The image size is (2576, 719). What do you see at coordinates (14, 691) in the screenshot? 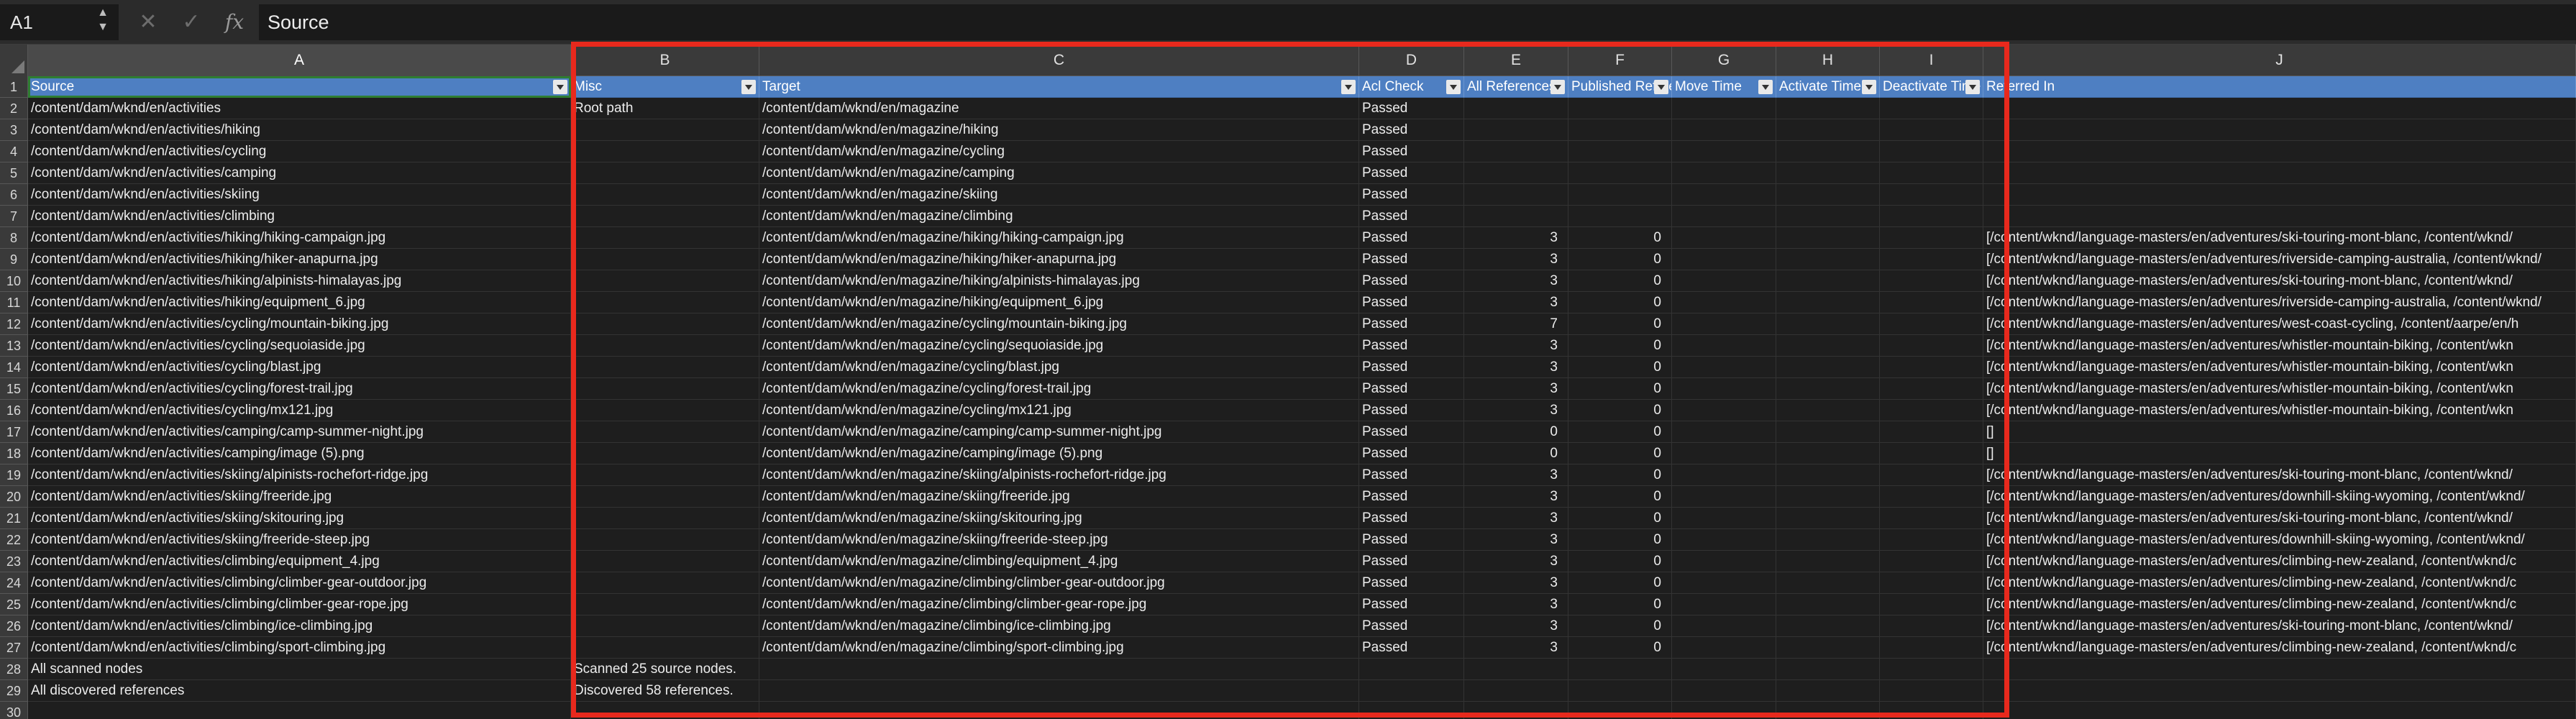
I see `row-header: 29` at bounding box center [14, 691].